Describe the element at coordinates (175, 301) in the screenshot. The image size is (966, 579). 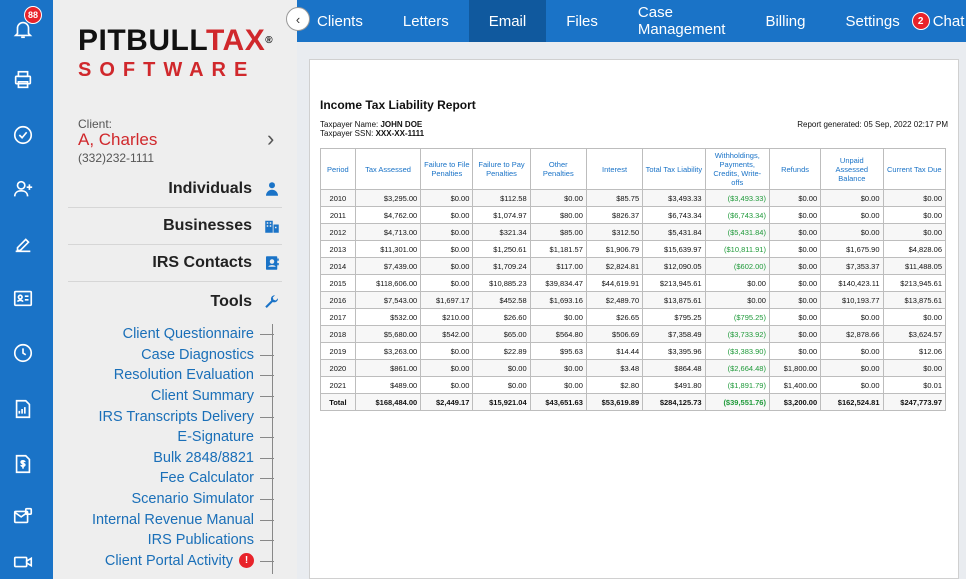
I see `section-tools: Tools` at that location.